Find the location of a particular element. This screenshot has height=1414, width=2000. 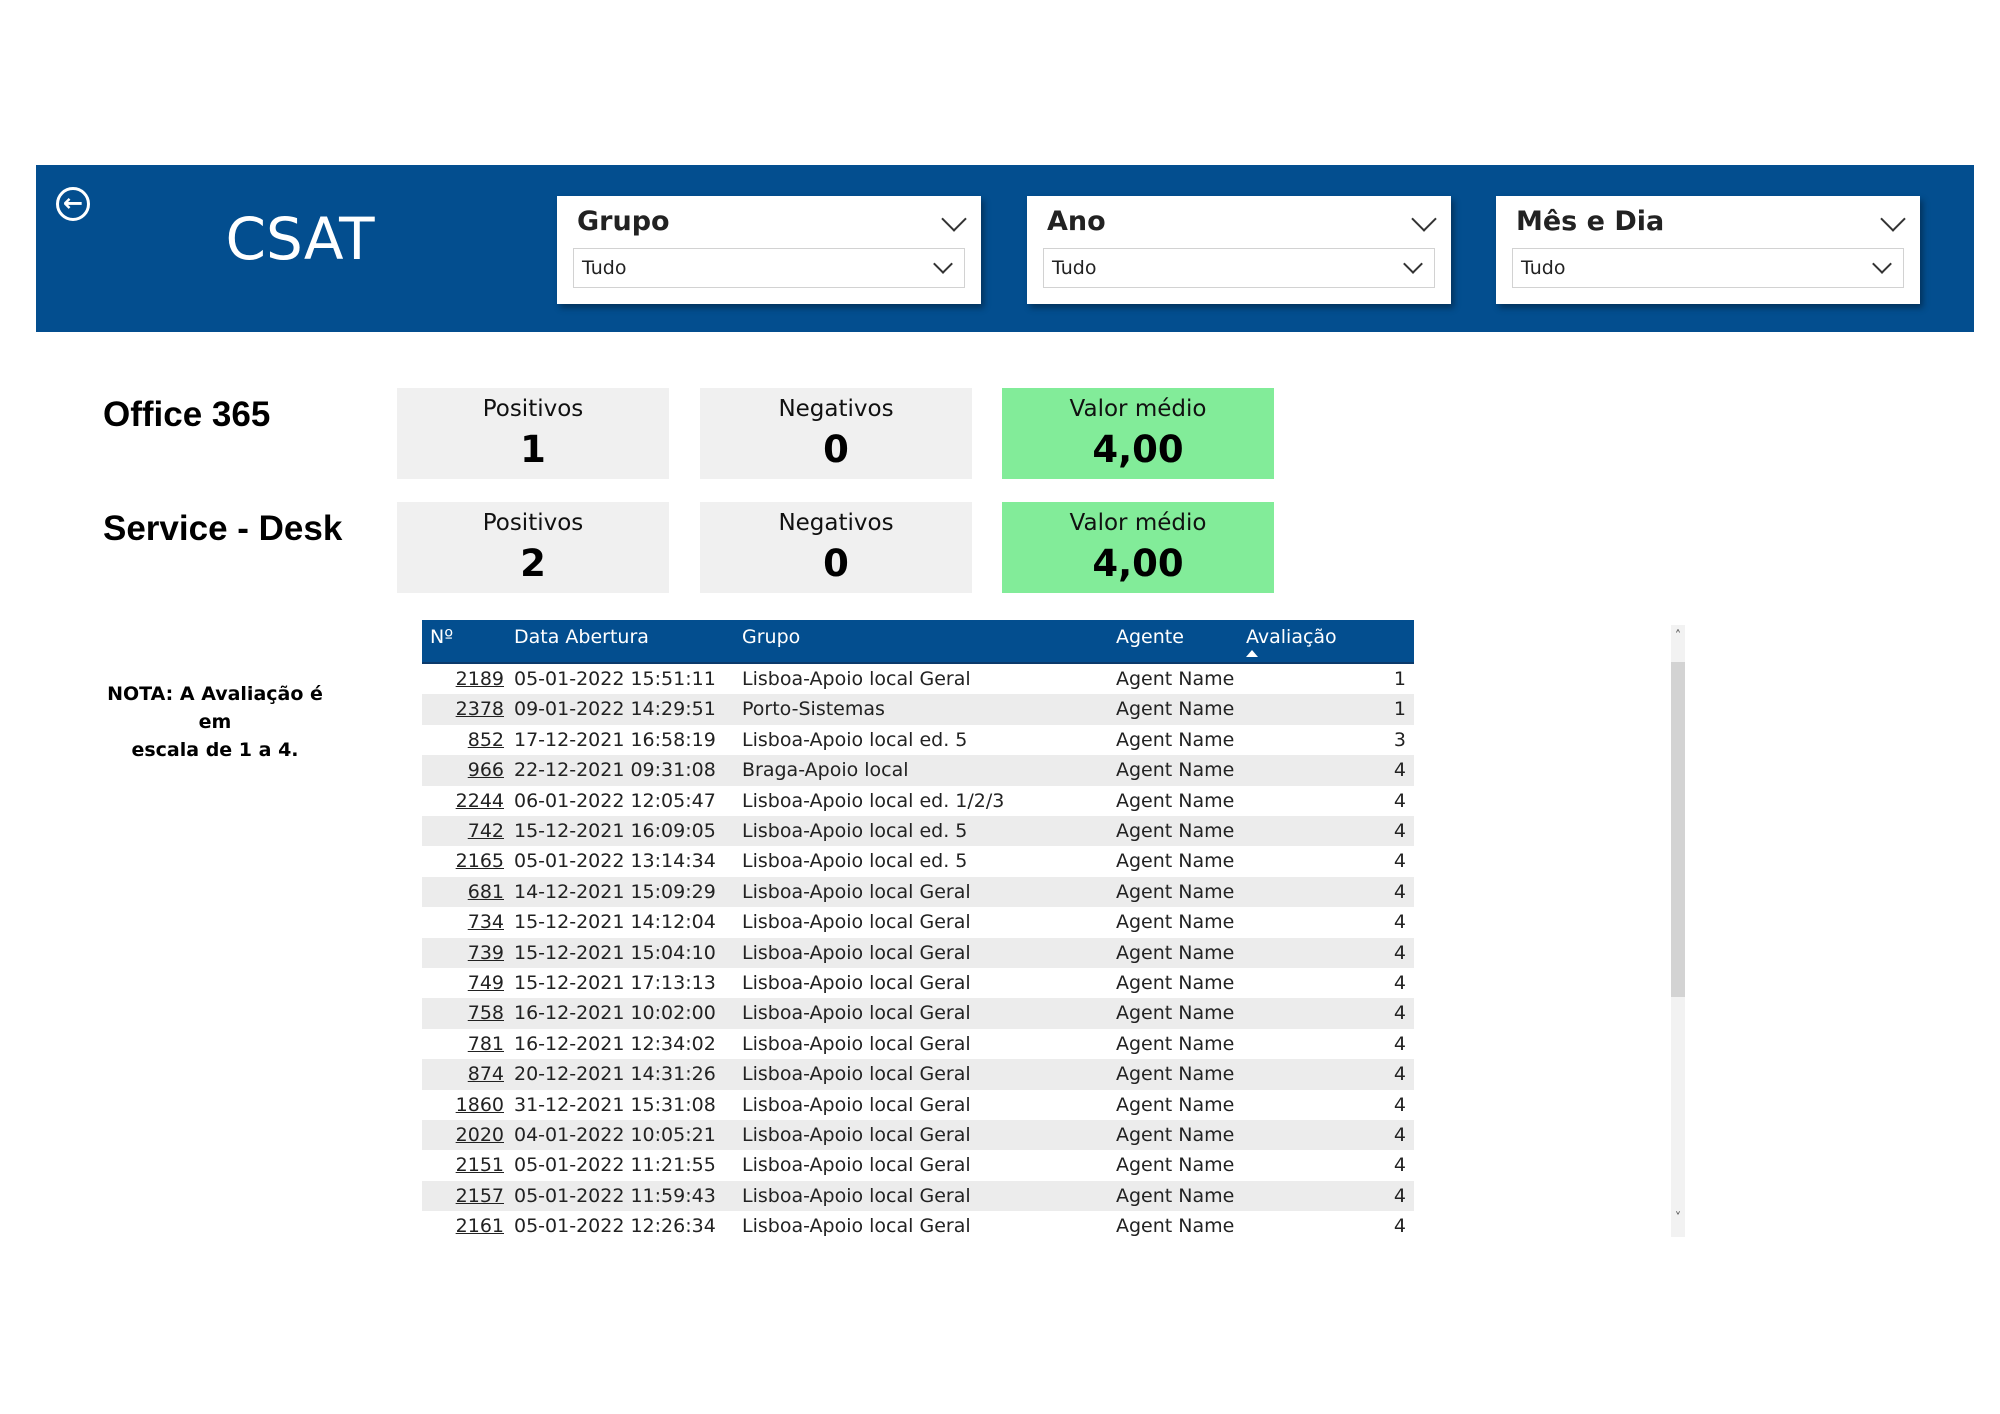

column-header-data-abertura: Data Abertura is located at coordinates (581, 637).